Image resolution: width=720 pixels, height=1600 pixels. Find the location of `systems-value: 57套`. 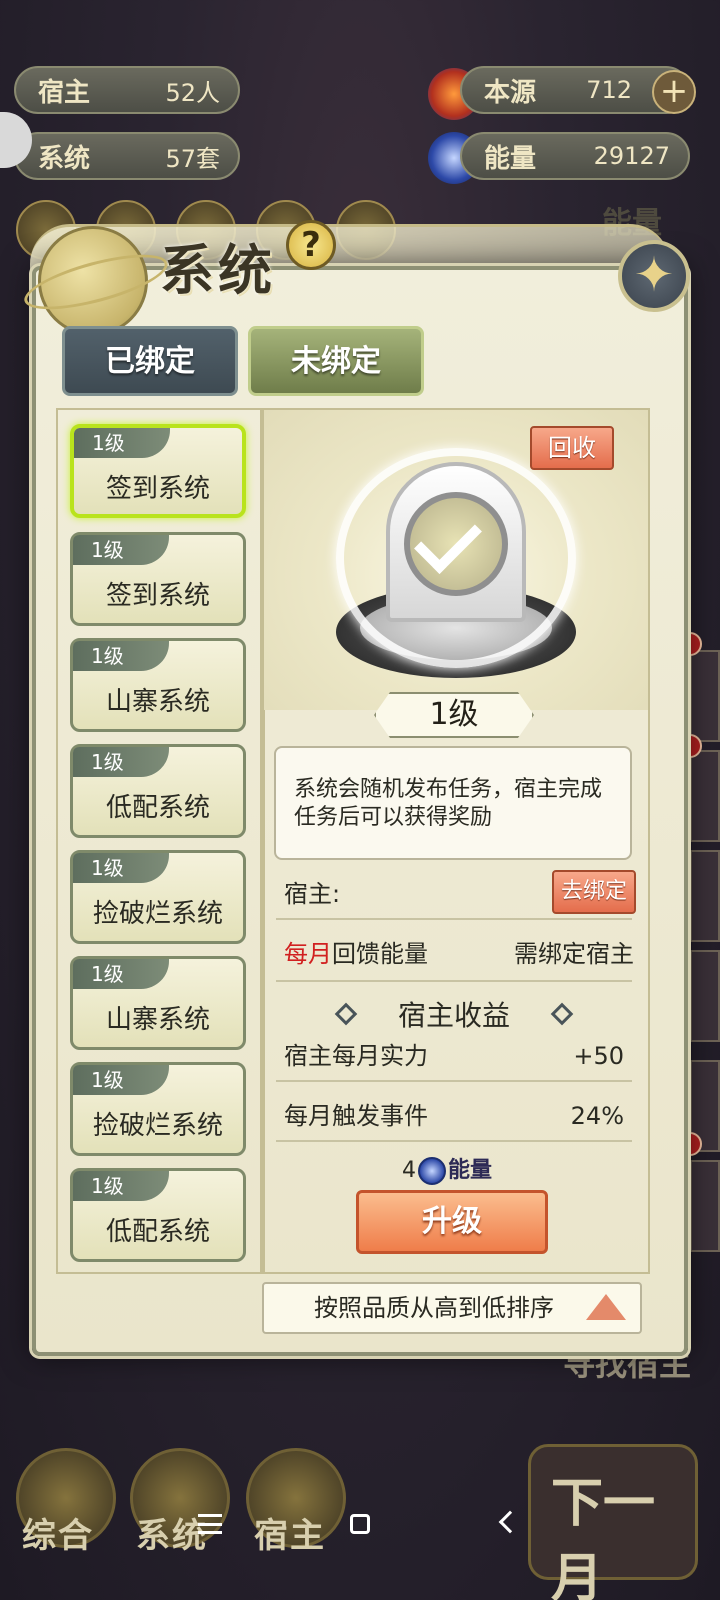

systems-value: 57套 is located at coordinates (192, 158).